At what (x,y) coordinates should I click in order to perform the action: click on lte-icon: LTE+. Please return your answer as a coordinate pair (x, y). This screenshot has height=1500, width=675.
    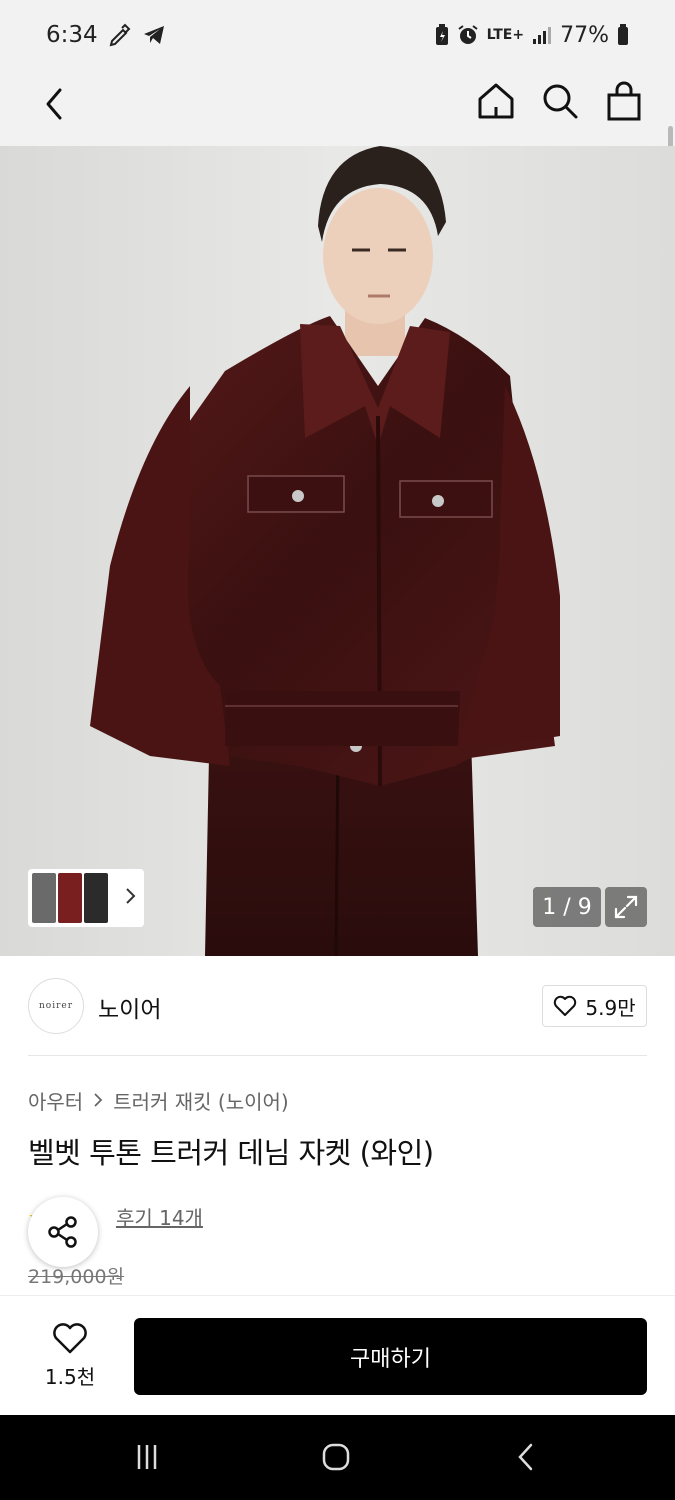
    Looking at the image, I should click on (505, 35).